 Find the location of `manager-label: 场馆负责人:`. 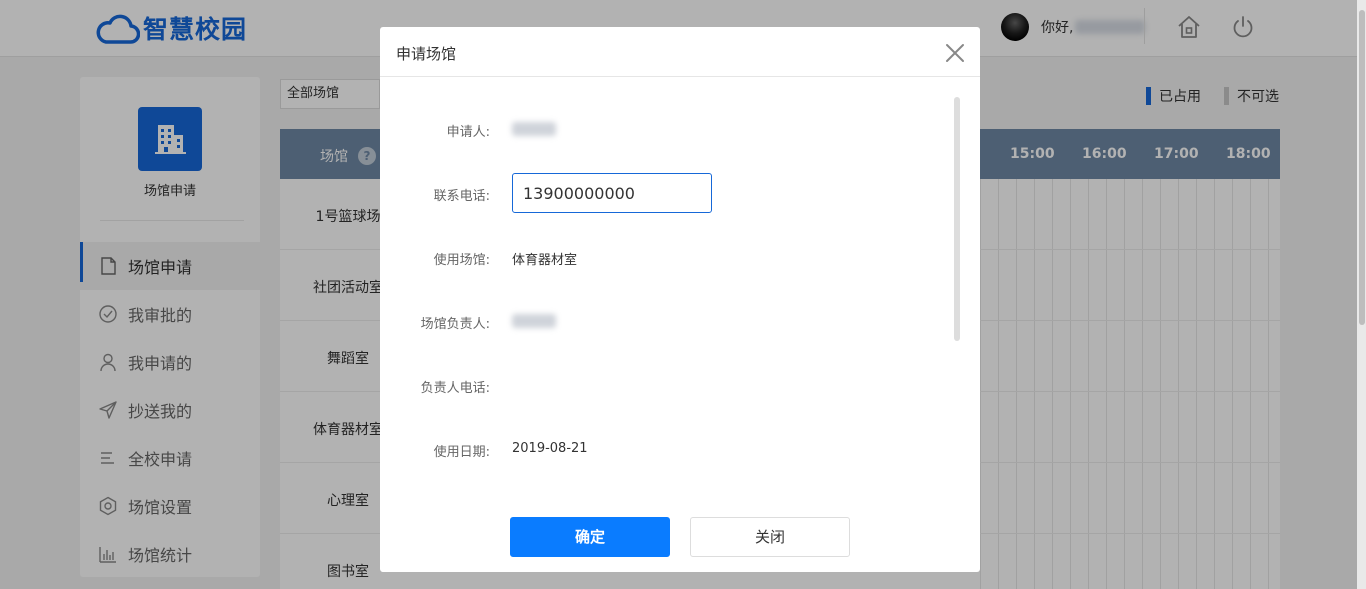

manager-label: 场馆负责人: is located at coordinates (455, 324).